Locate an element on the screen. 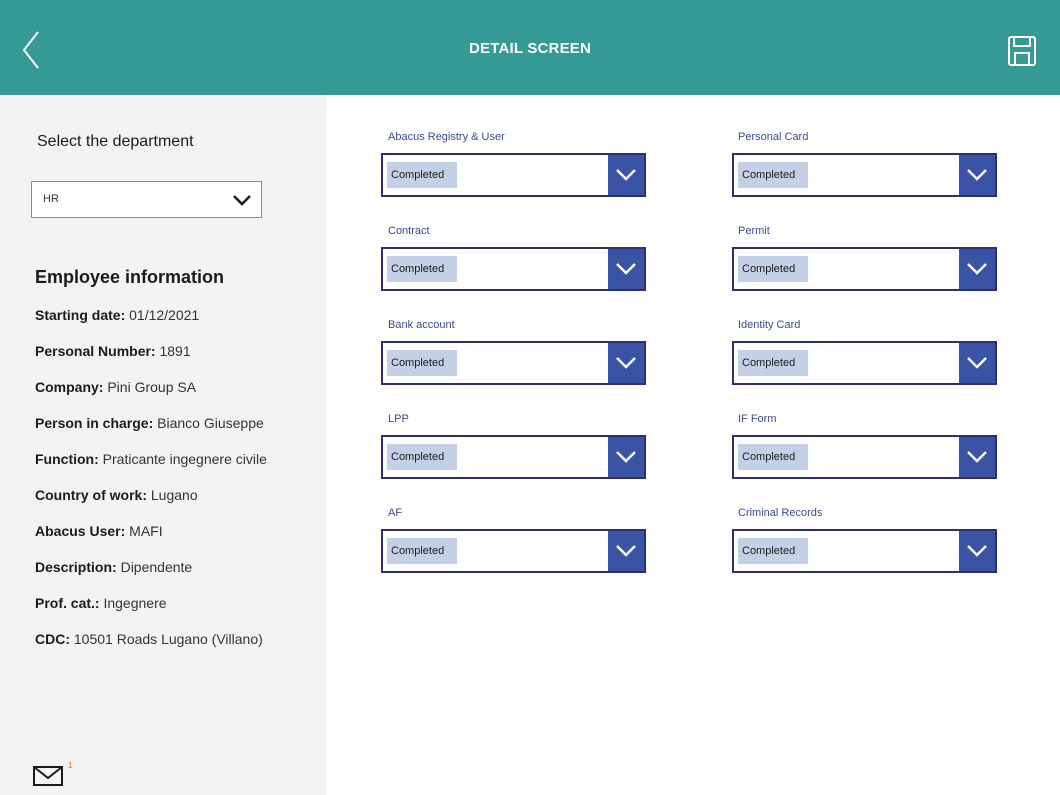  info-cdc: CDC: 10501 Roads Lugano (Villano) is located at coordinates (149, 639).